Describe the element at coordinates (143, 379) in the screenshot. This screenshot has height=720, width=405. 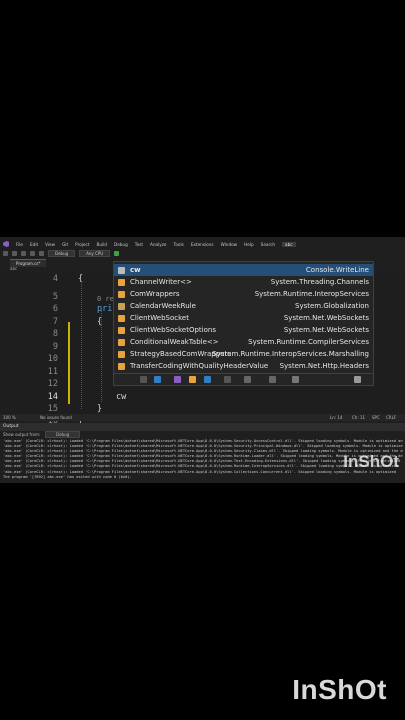
I see `braces-filter-icon` at that location.